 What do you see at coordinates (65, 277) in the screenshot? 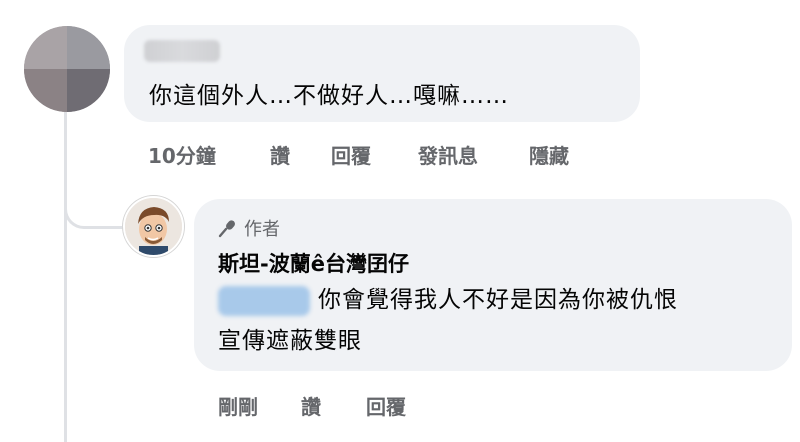
I see `thread-line` at bounding box center [65, 277].